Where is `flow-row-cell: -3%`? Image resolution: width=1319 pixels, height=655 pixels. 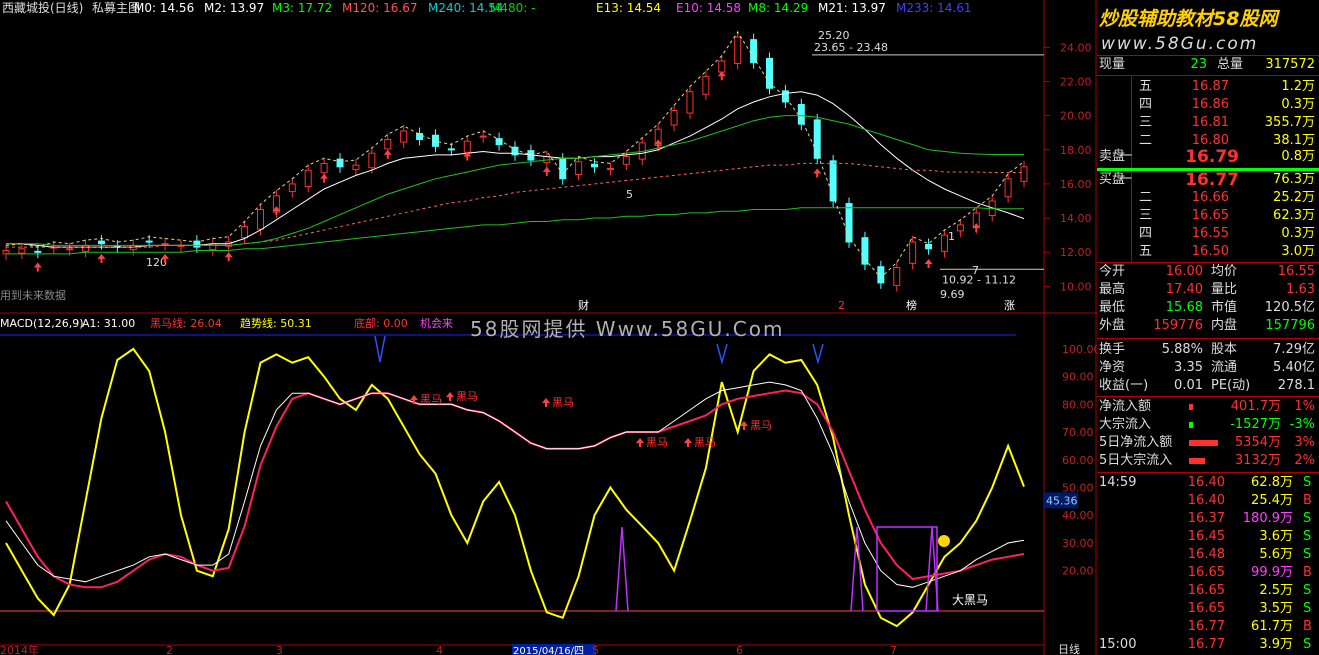 flow-row-cell: -3% is located at coordinates (1302, 424).